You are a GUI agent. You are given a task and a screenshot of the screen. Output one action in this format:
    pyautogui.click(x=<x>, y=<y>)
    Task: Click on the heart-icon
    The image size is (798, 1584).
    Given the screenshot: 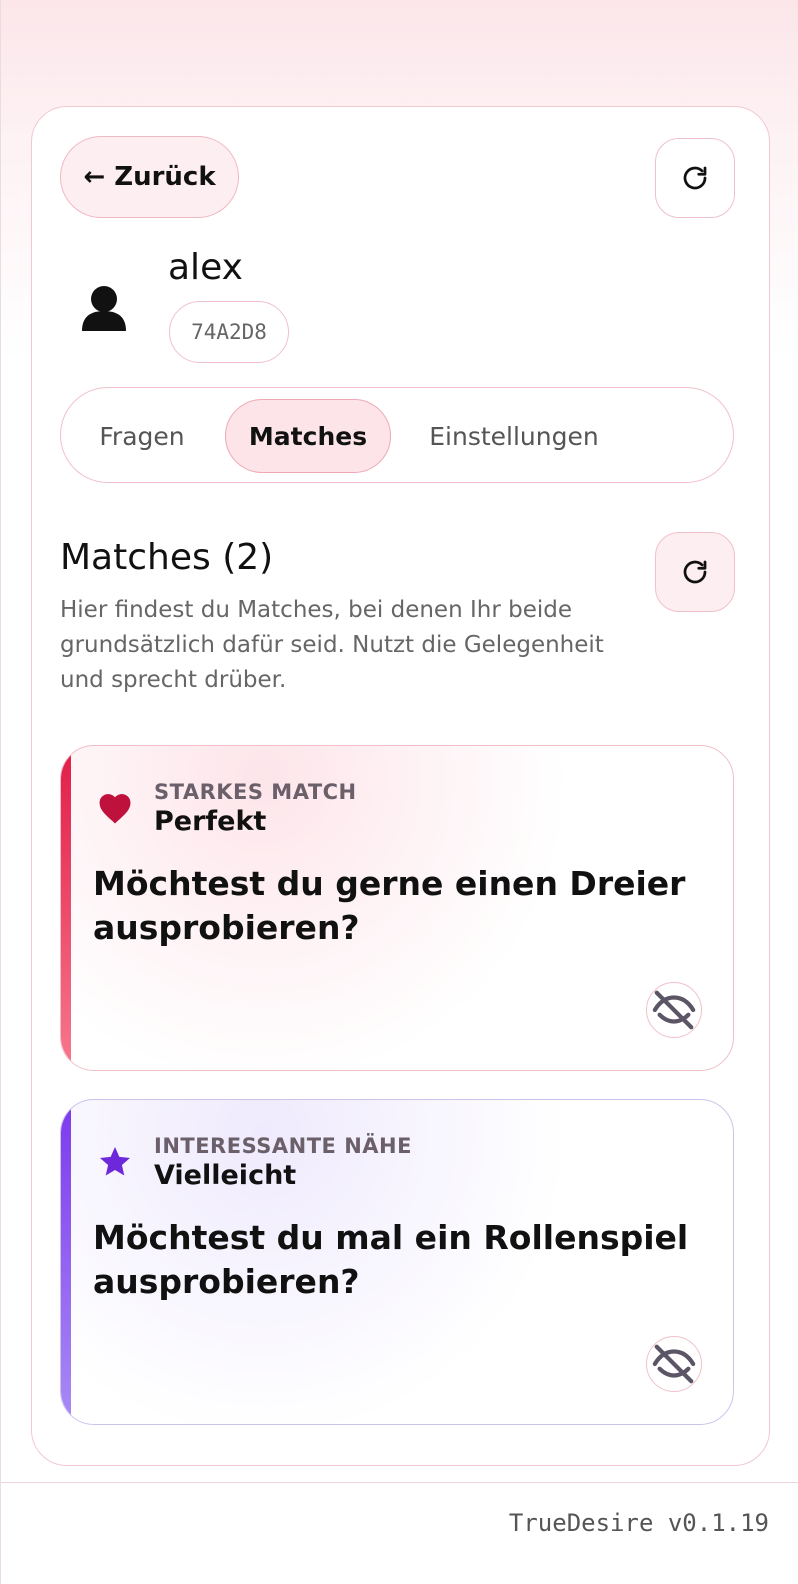 What is the action you would take?
    pyautogui.click(x=115, y=808)
    